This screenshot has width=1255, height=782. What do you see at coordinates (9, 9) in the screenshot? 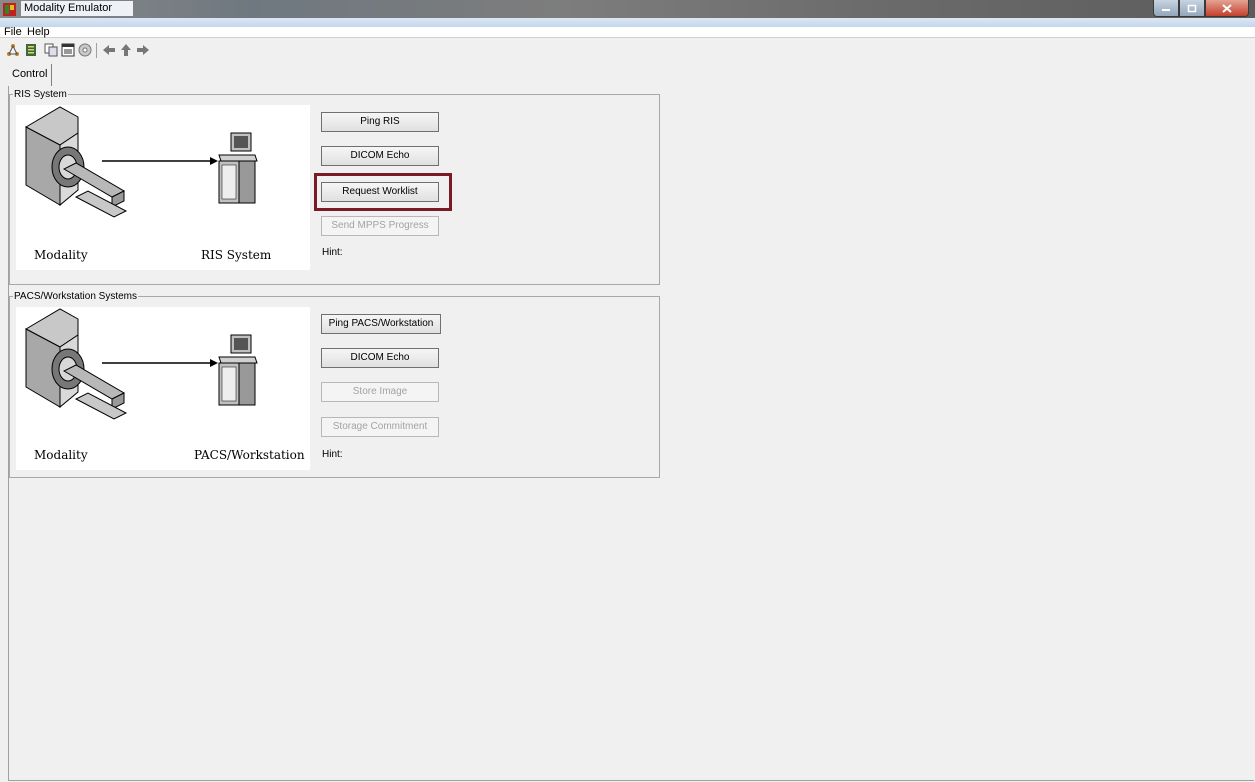
I see `app-icon` at bounding box center [9, 9].